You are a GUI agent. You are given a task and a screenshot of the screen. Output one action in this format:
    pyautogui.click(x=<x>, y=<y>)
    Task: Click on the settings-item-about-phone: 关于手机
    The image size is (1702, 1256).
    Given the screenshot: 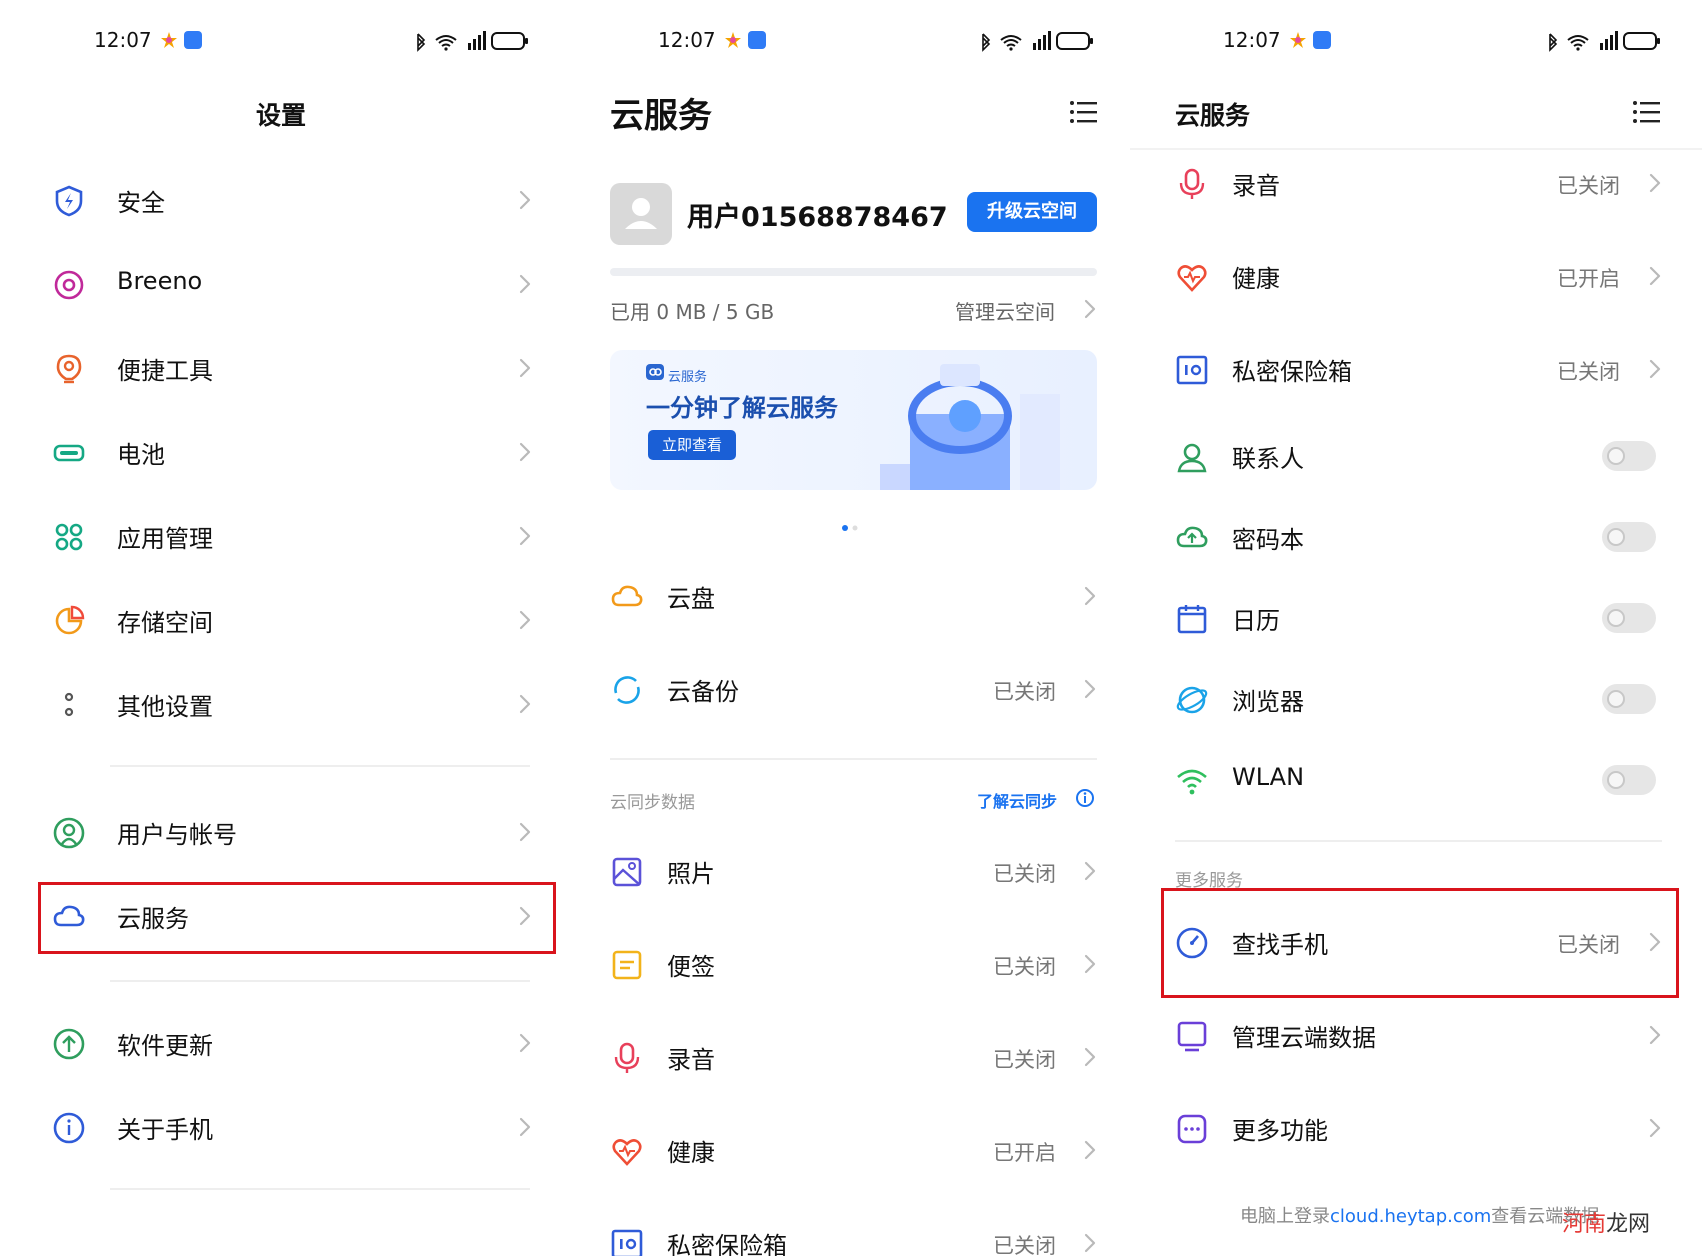 What is the action you would take?
    pyautogui.click(x=281, y=1127)
    